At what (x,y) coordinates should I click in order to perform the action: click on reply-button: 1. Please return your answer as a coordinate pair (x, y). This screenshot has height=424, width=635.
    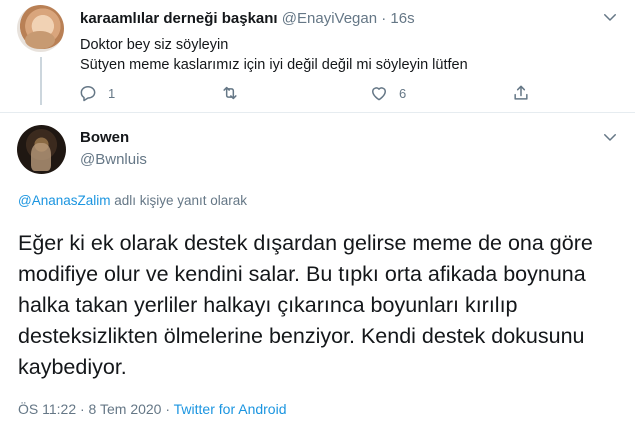
    Looking at the image, I should click on (96, 93).